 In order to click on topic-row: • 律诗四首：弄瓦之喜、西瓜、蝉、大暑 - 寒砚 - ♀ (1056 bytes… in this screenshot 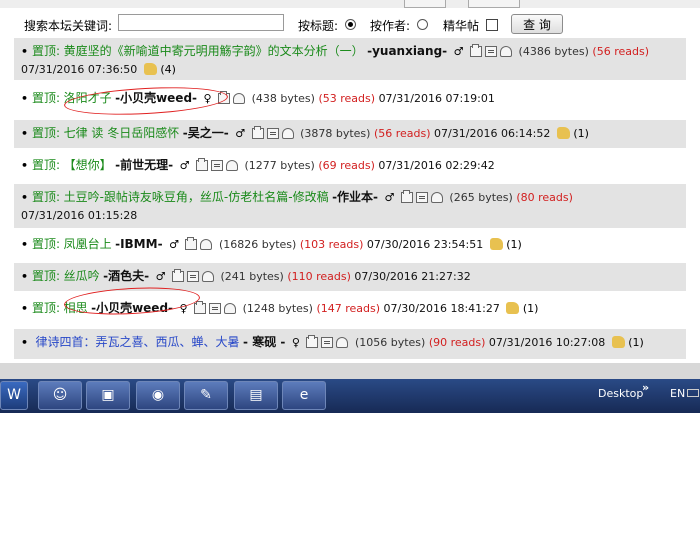, I will do `click(350, 344)`.